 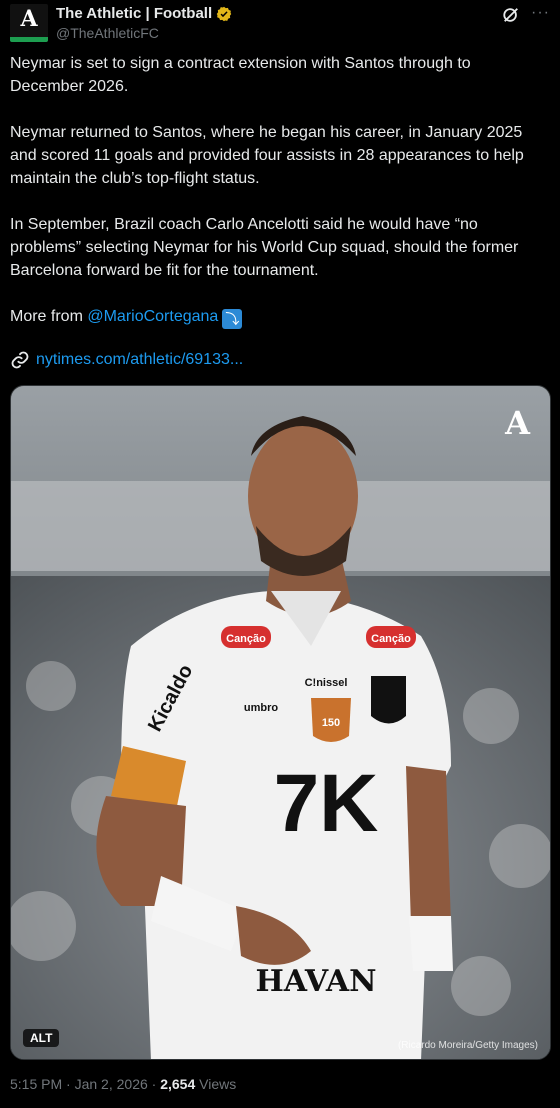 I want to click on avatar: A, so click(x=29, y=23).